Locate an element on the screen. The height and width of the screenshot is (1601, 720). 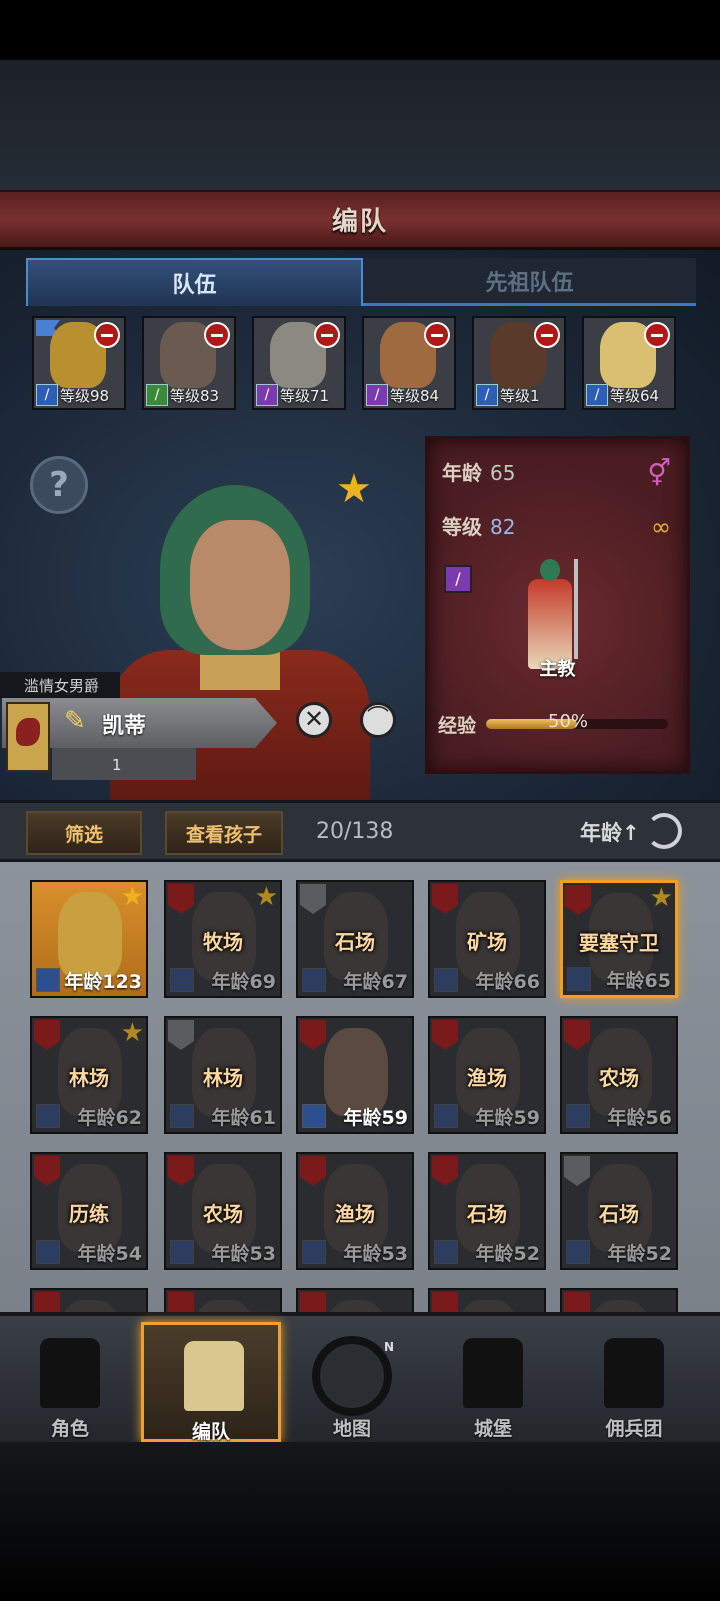
member-card: 农场年龄53 is located at coordinates (223, 1211).